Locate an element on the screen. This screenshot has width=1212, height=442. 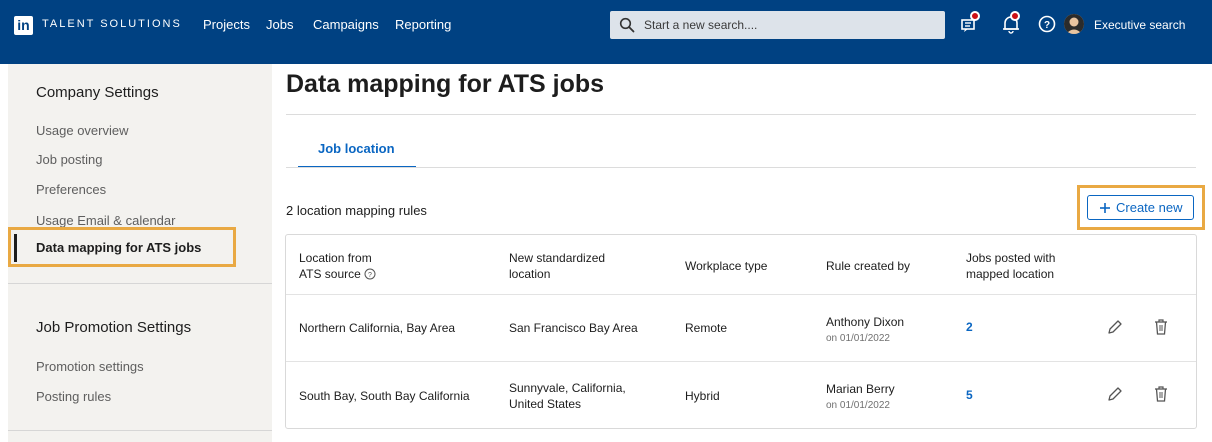
company-settings-heading: Company Settings is located at coordinates (97, 92).